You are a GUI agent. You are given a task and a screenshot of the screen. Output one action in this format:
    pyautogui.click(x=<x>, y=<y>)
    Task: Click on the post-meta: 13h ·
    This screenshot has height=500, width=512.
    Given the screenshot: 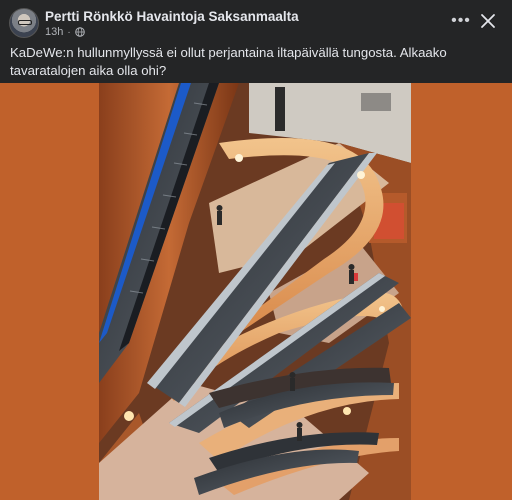 What is the action you would take?
    pyautogui.click(x=65, y=32)
    